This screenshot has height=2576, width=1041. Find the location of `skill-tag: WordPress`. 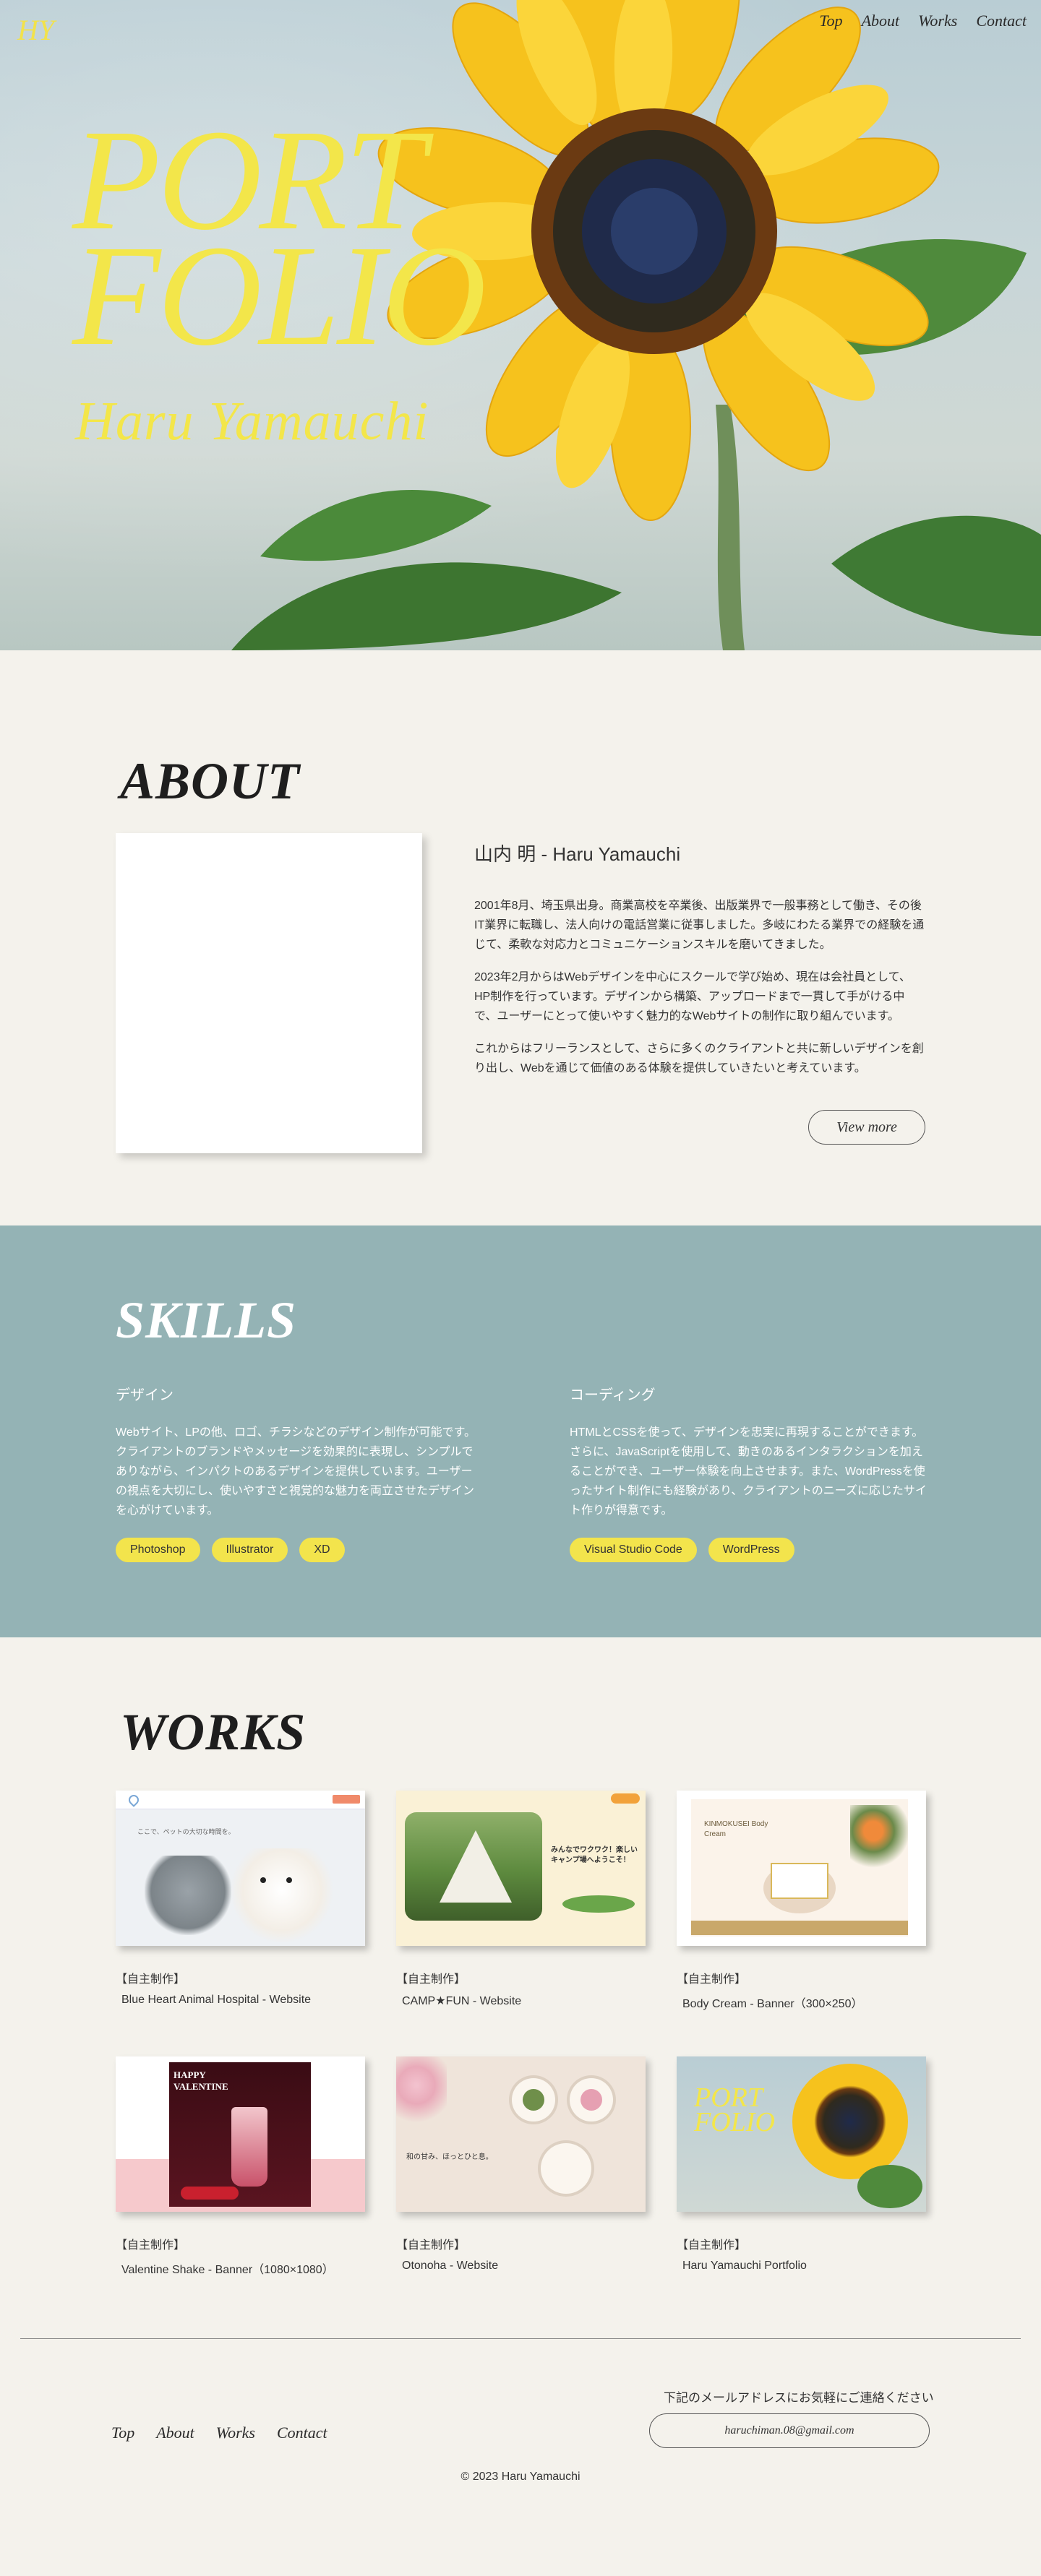

skill-tag: WordPress is located at coordinates (751, 1550).